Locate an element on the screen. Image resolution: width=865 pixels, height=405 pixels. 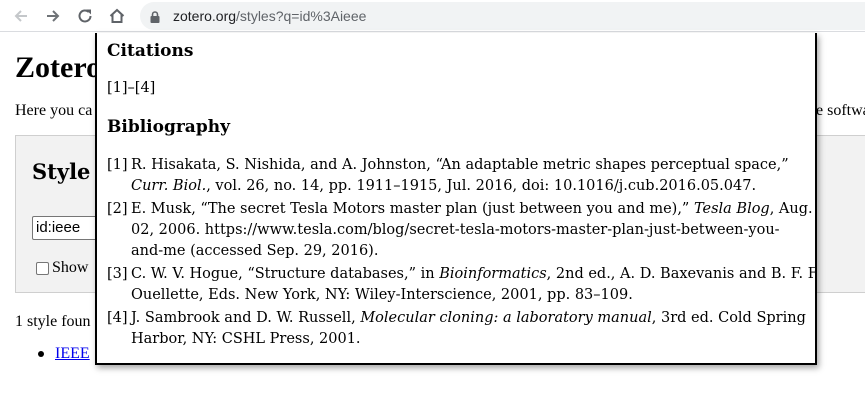
url-text: zotero.org/styles?q=id%3Aieee is located at coordinates (269, 16).